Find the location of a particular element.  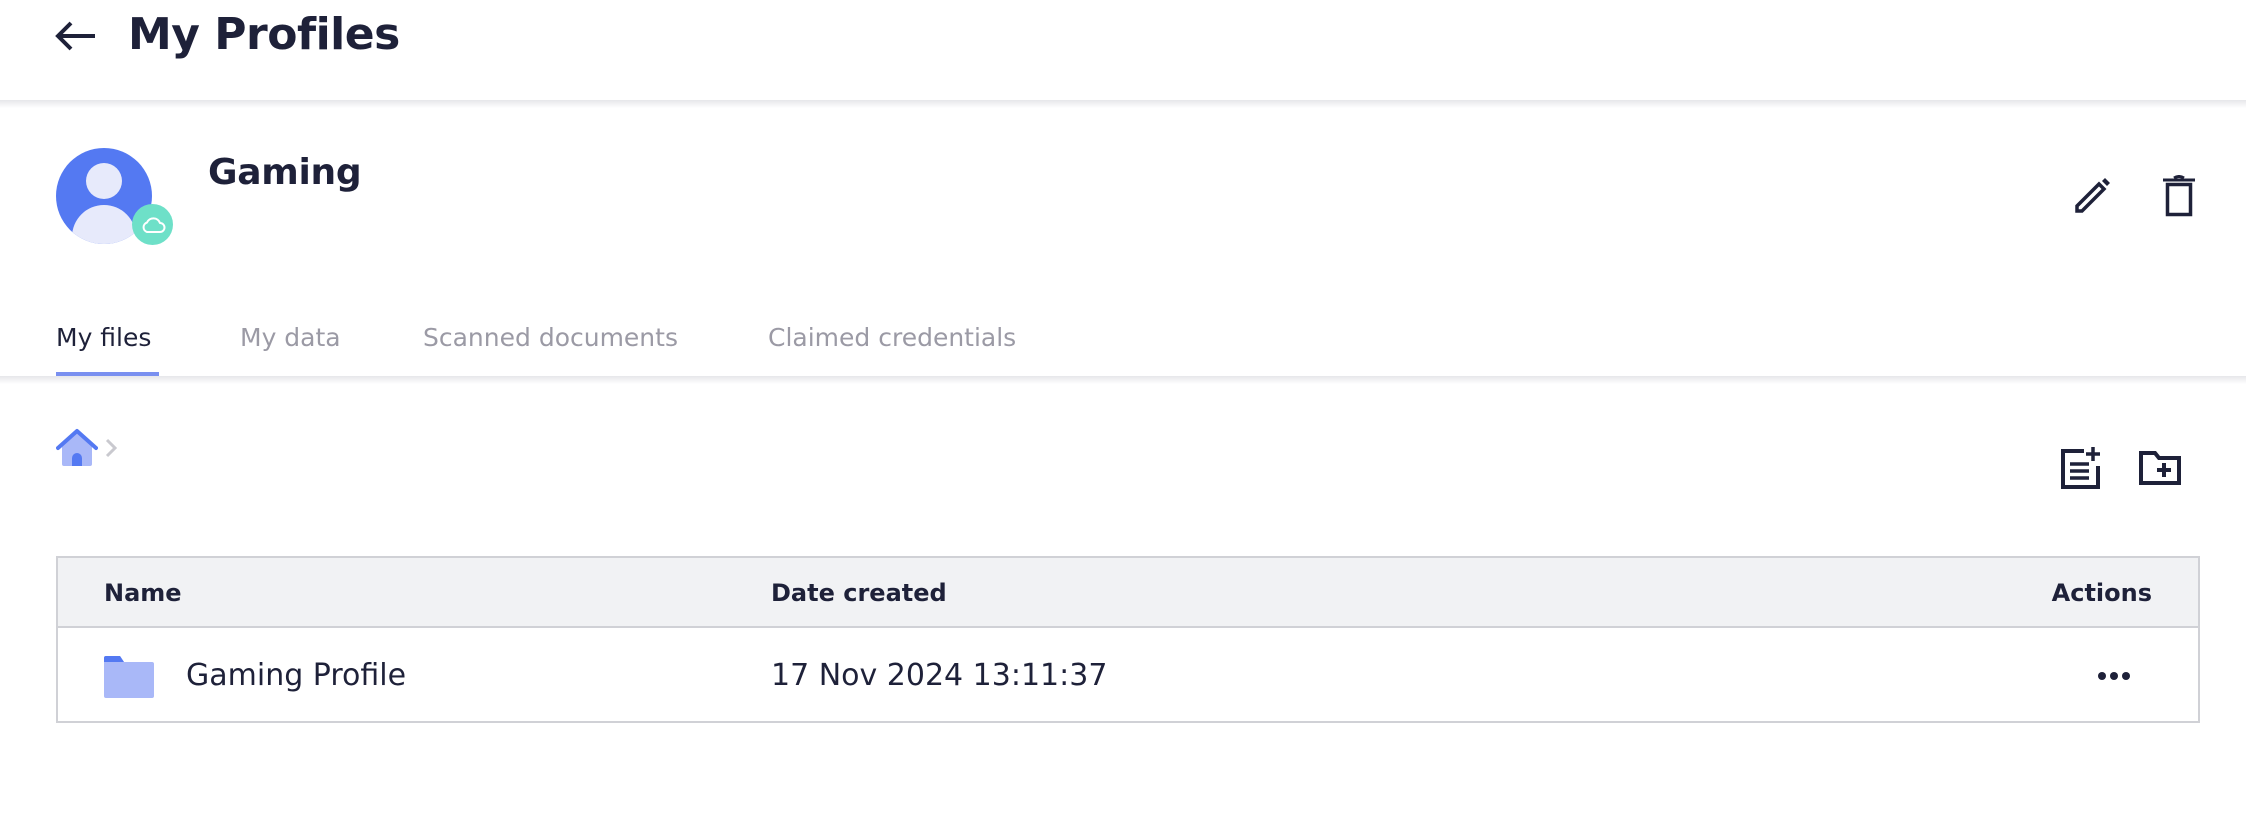

table-row: Gaming Profile 17 Nov 2024 13:11:37 is located at coordinates (1128, 675).